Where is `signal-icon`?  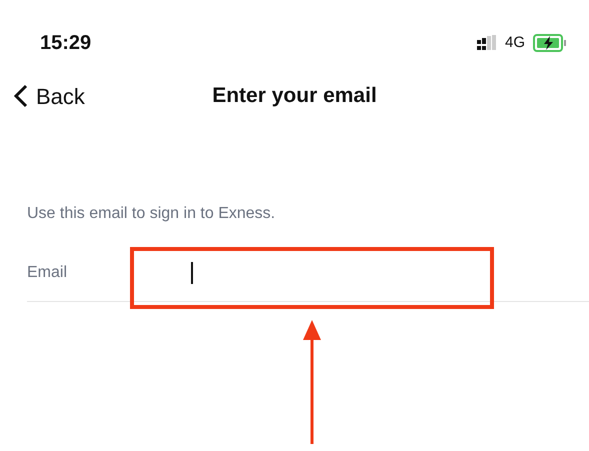 signal-icon is located at coordinates (486, 43).